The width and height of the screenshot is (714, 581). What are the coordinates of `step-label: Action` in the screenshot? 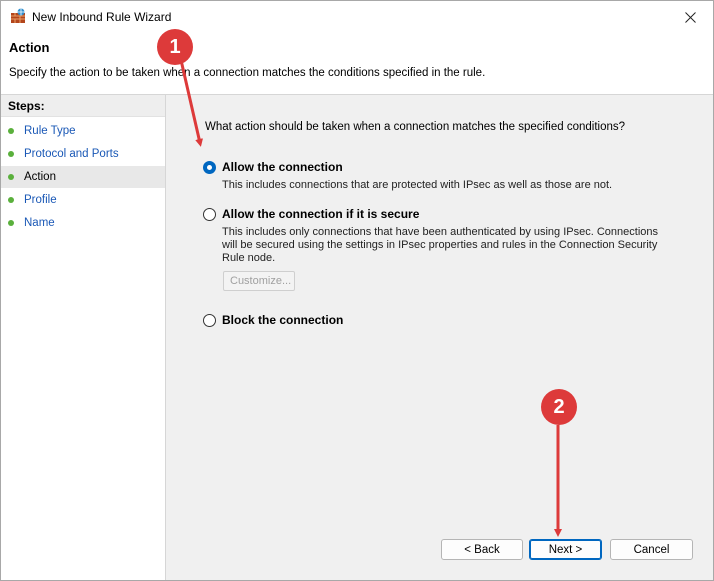 It's located at (40, 177).